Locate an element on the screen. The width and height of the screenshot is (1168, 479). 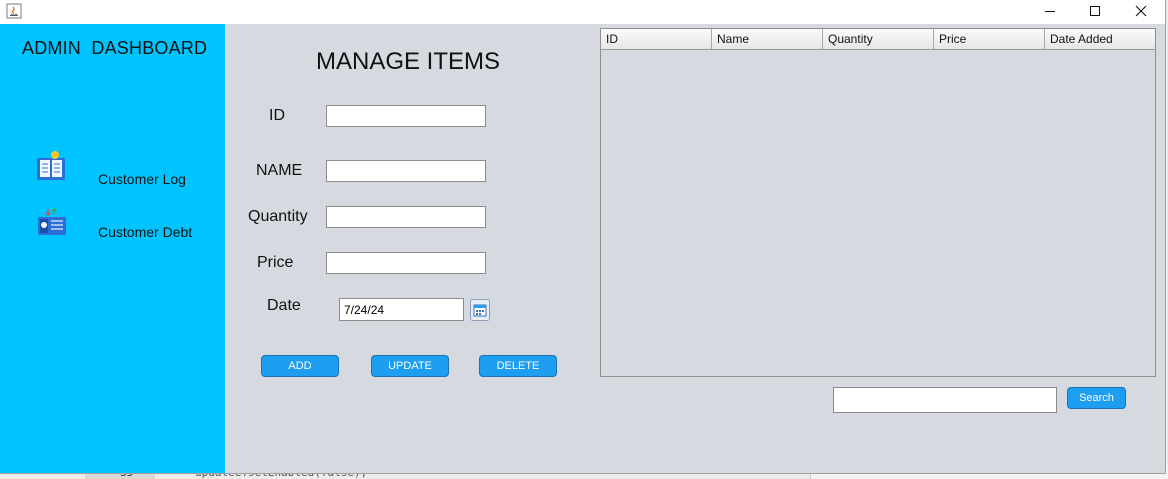
close-button is located at coordinates (1141, 11).